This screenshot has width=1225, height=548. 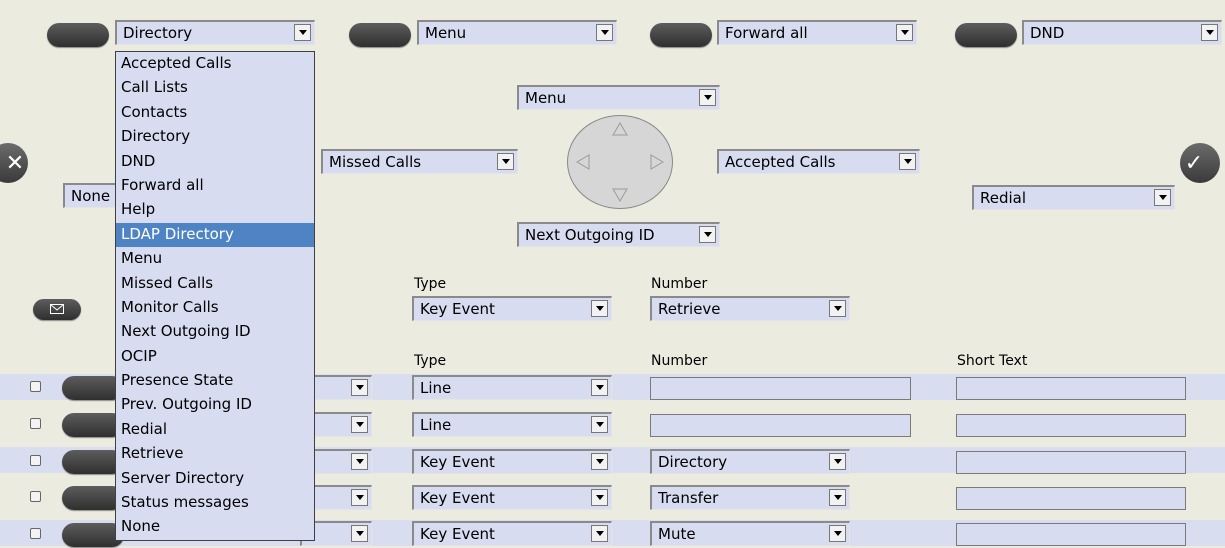 I want to click on dropdown-option: Menu, so click(x=215, y=259).